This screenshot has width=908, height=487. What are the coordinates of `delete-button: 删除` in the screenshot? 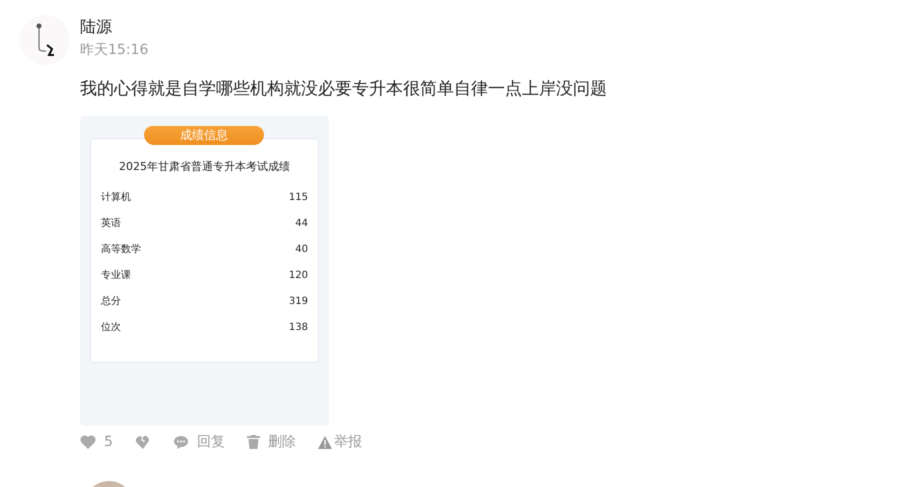 It's located at (271, 442).